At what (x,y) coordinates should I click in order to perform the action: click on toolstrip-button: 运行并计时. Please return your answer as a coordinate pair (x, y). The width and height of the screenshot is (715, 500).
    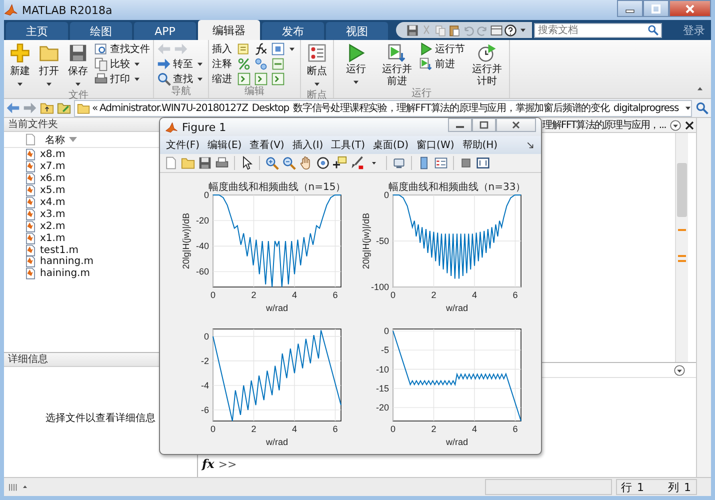
    Looking at the image, I should click on (487, 65).